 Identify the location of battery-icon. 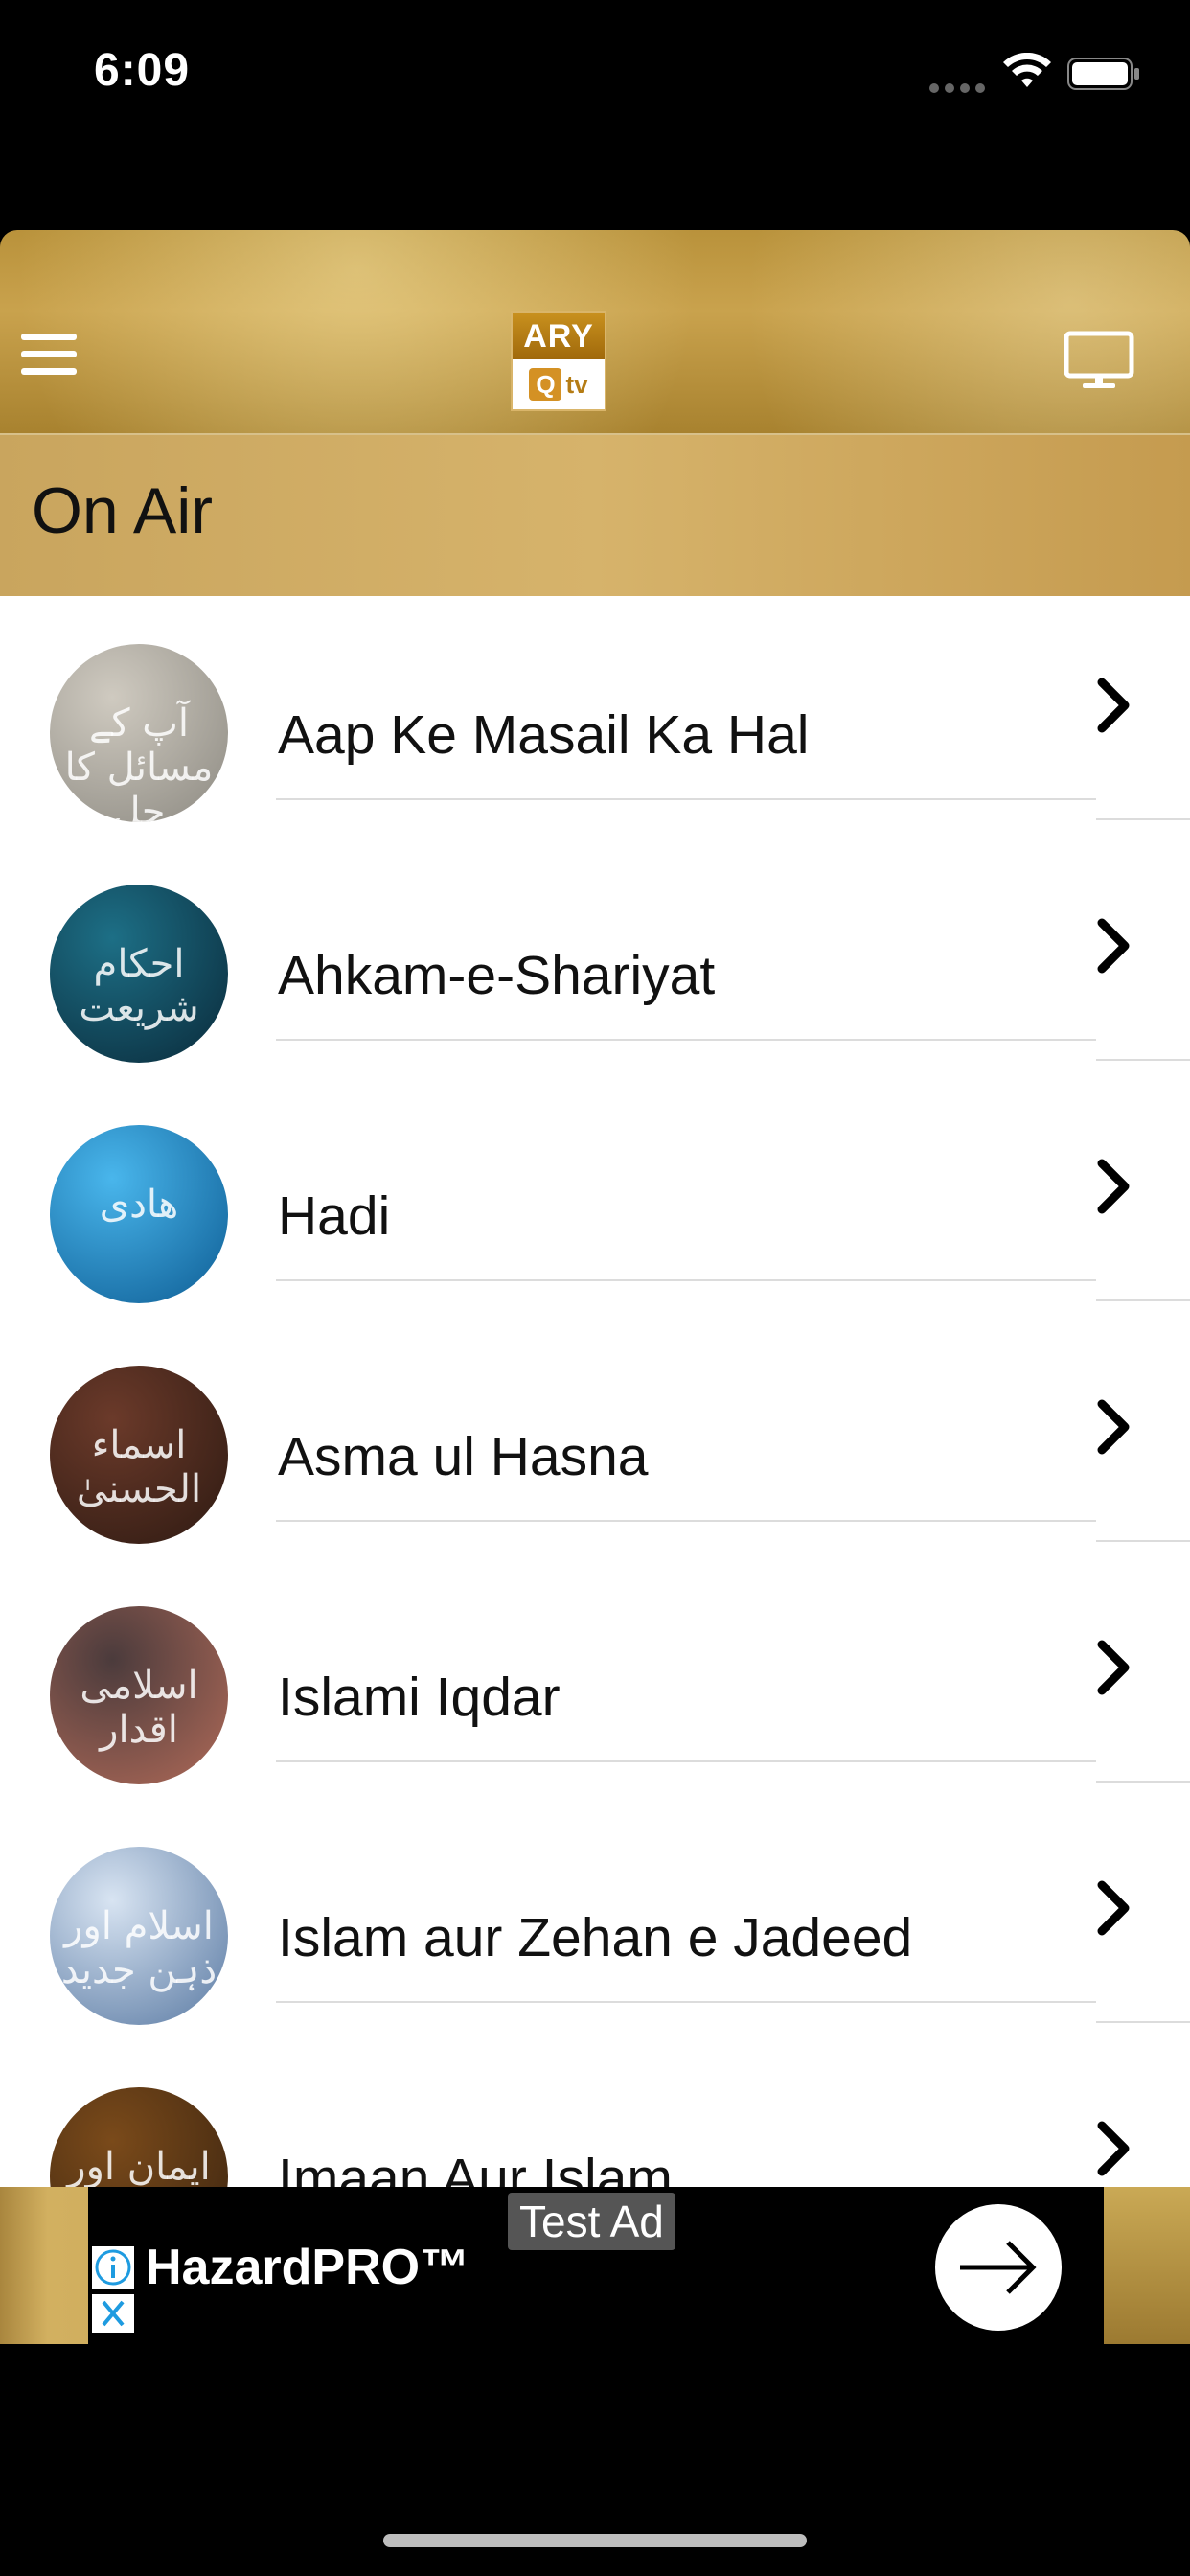
(1103, 74).